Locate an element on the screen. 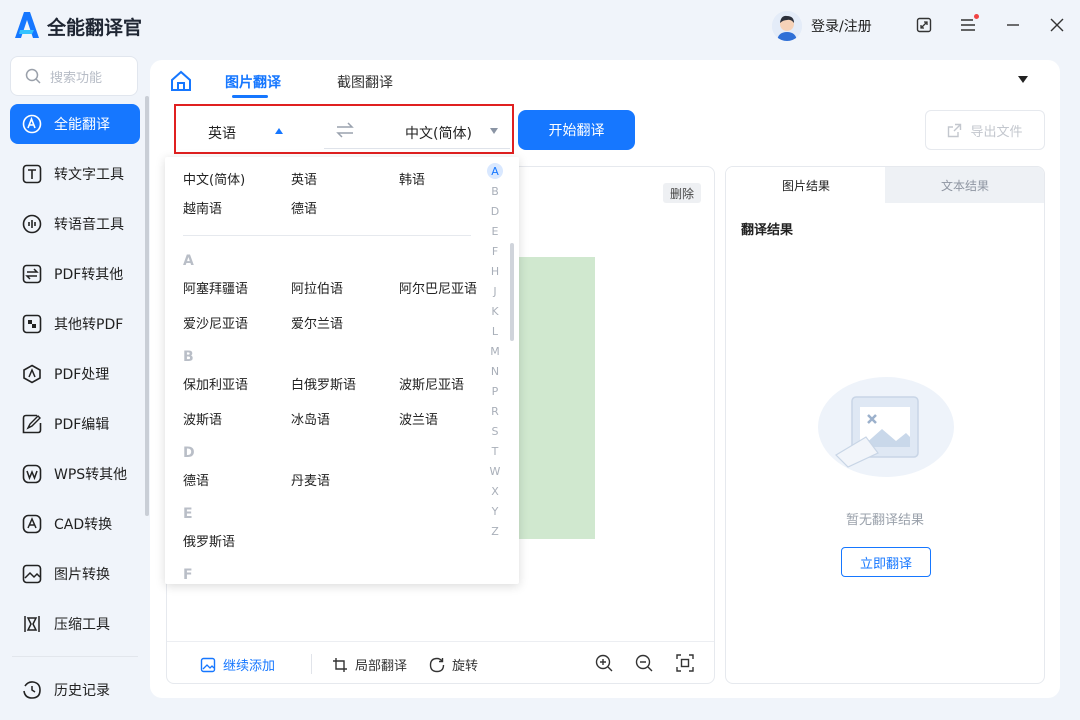 Image resolution: width=1080 pixels, height=720 pixels. alphabet-index: Y is located at coordinates (495, 511).